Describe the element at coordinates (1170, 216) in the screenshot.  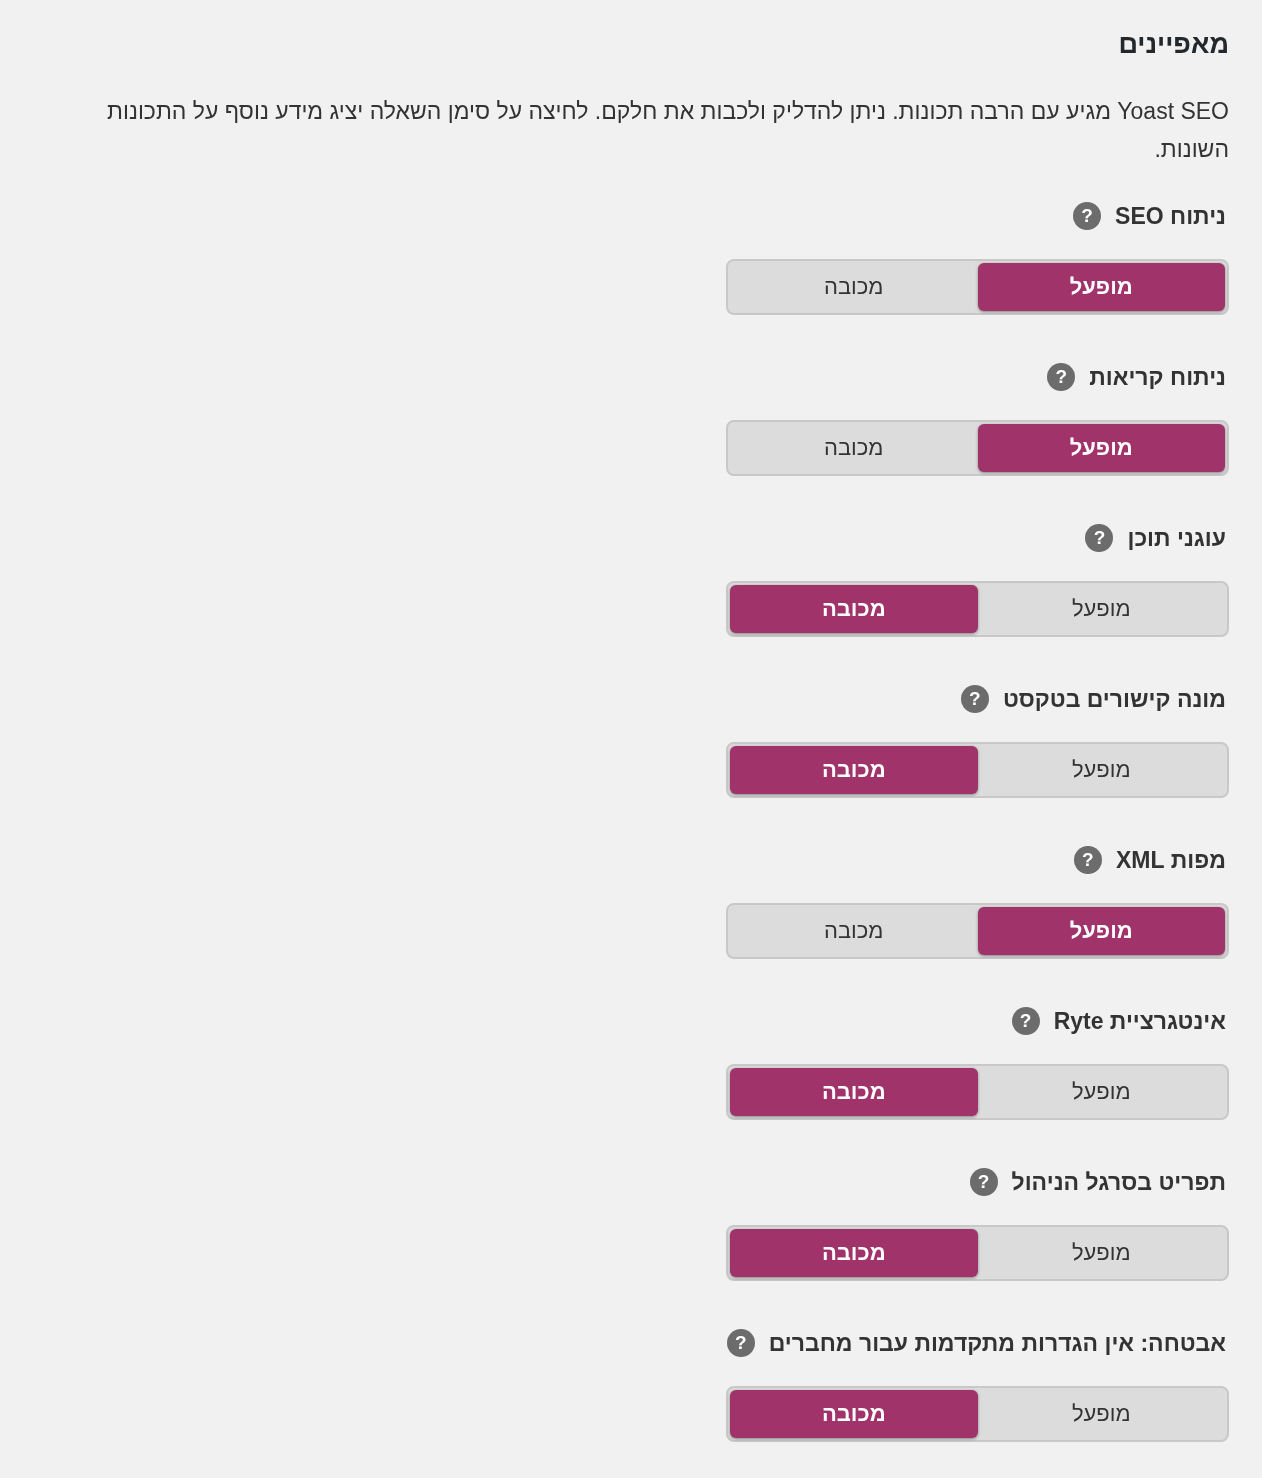
I see `feature-label: ניתוח SEO` at that location.